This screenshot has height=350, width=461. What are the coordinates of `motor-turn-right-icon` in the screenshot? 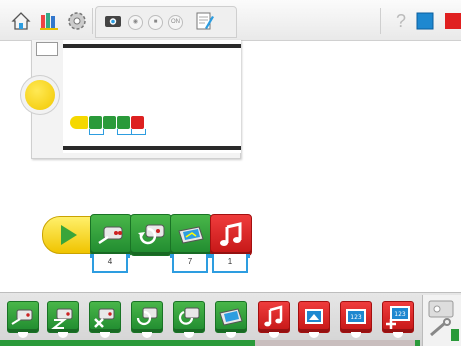 It's located at (189, 319).